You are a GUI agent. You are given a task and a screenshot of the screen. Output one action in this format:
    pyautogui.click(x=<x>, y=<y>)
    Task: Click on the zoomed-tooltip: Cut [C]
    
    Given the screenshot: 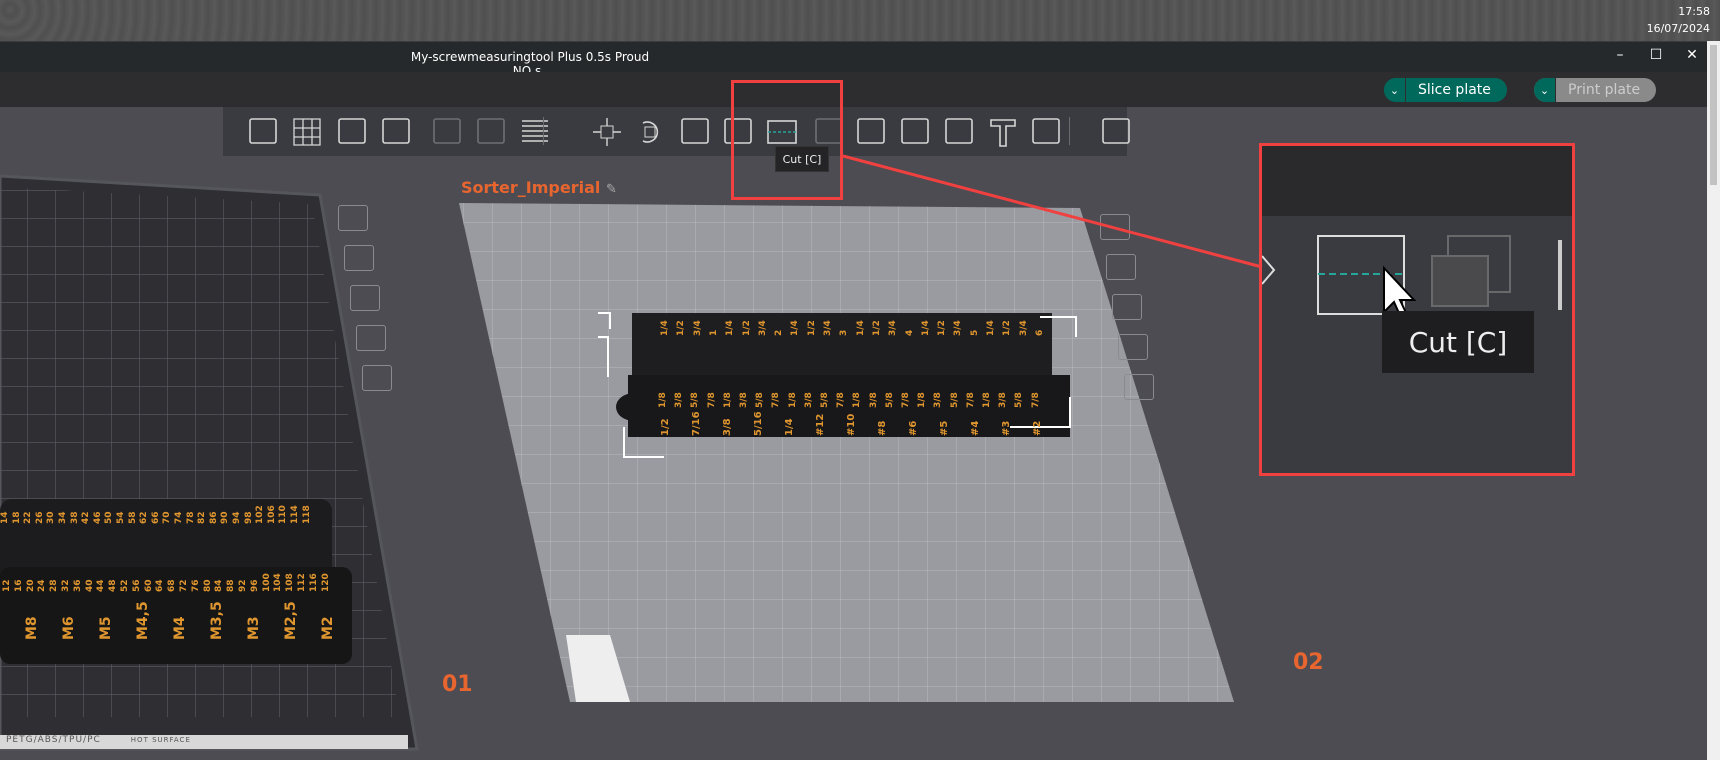 What is the action you would take?
    pyautogui.click(x=1458, y=342)
    